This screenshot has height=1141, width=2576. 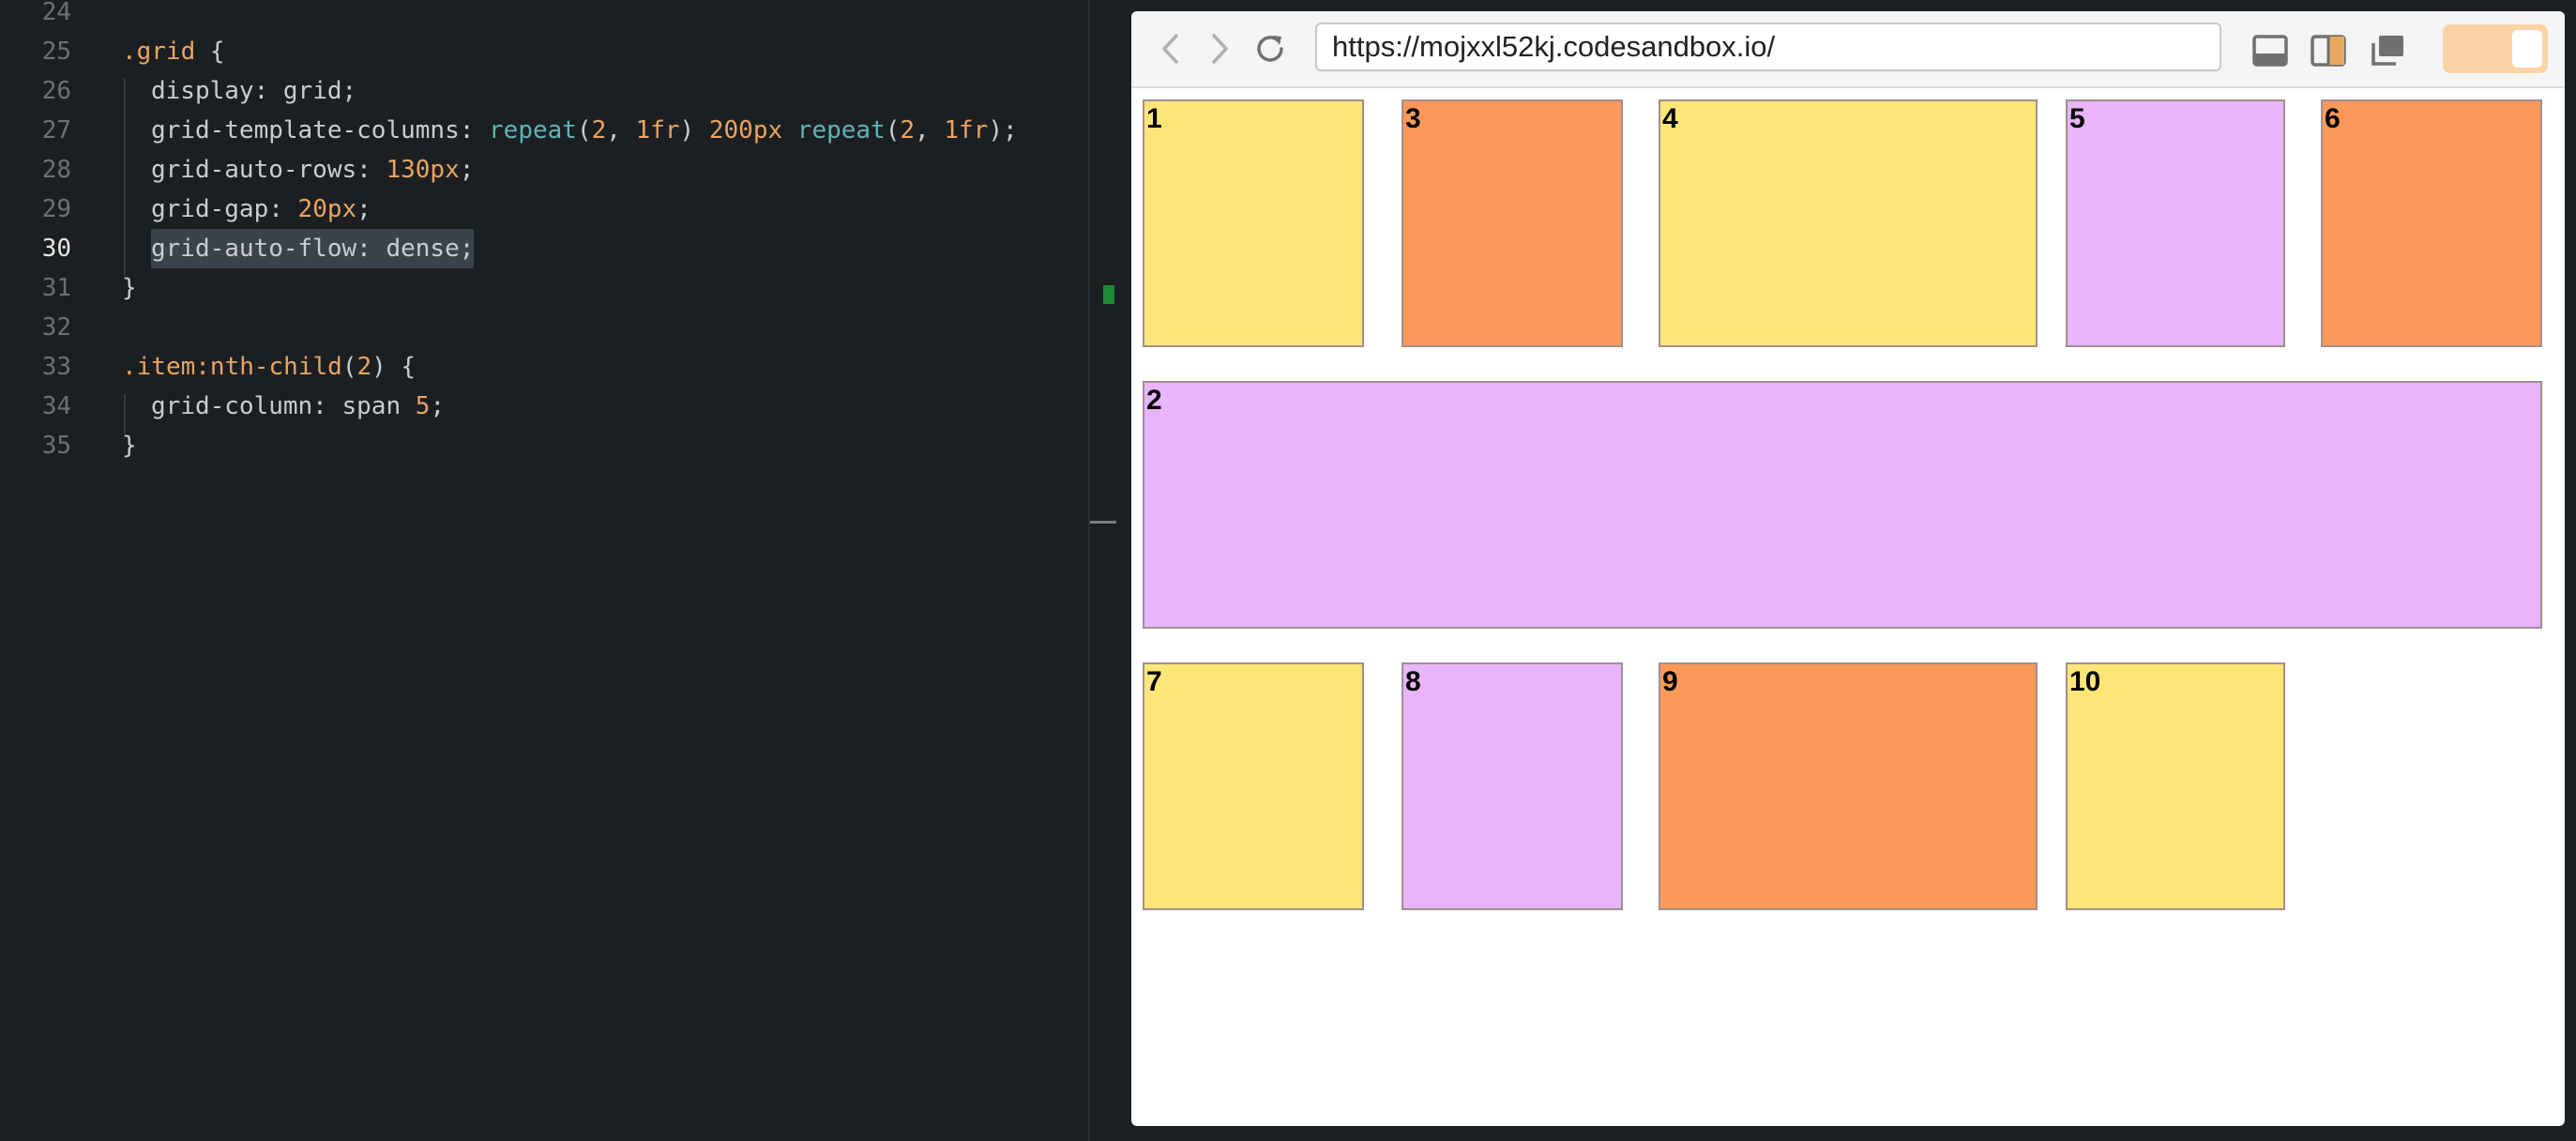 I want to click on change-marker, so click(x=1108, y=294).